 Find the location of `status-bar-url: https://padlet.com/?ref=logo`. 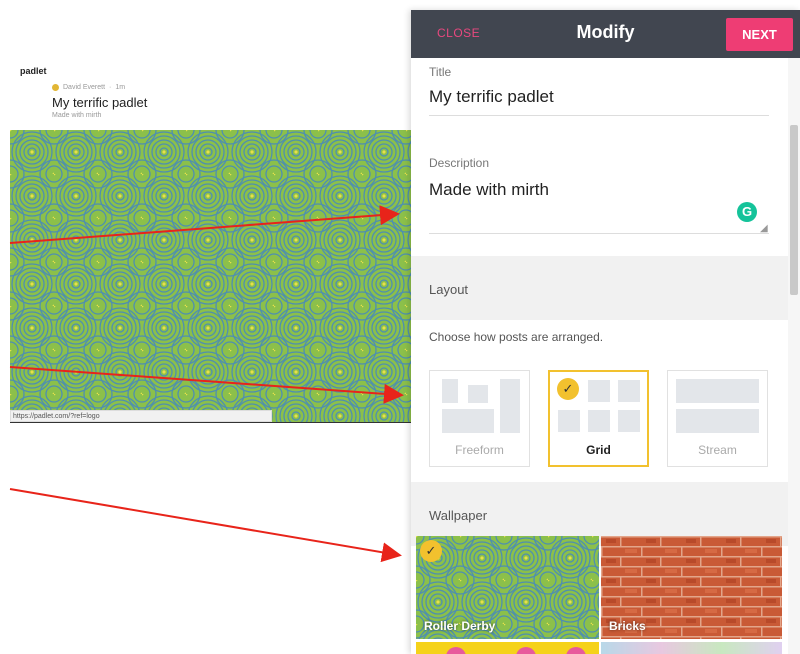

status-bar-url: https://padlet.com/?ref=logo is located at coordinates (141, 416).